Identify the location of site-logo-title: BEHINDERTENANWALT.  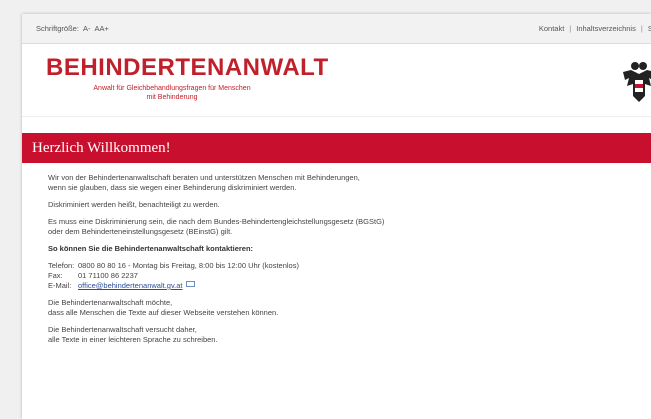
(187, 68).